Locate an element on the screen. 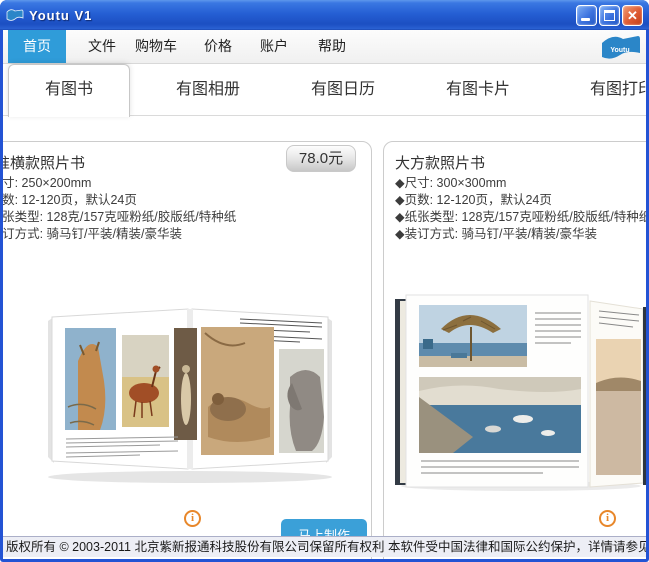 The width and height of the screenshot is (649, 562). spec-size: ◆尺寸: 250×200mm is located at coordinates (47, 183).